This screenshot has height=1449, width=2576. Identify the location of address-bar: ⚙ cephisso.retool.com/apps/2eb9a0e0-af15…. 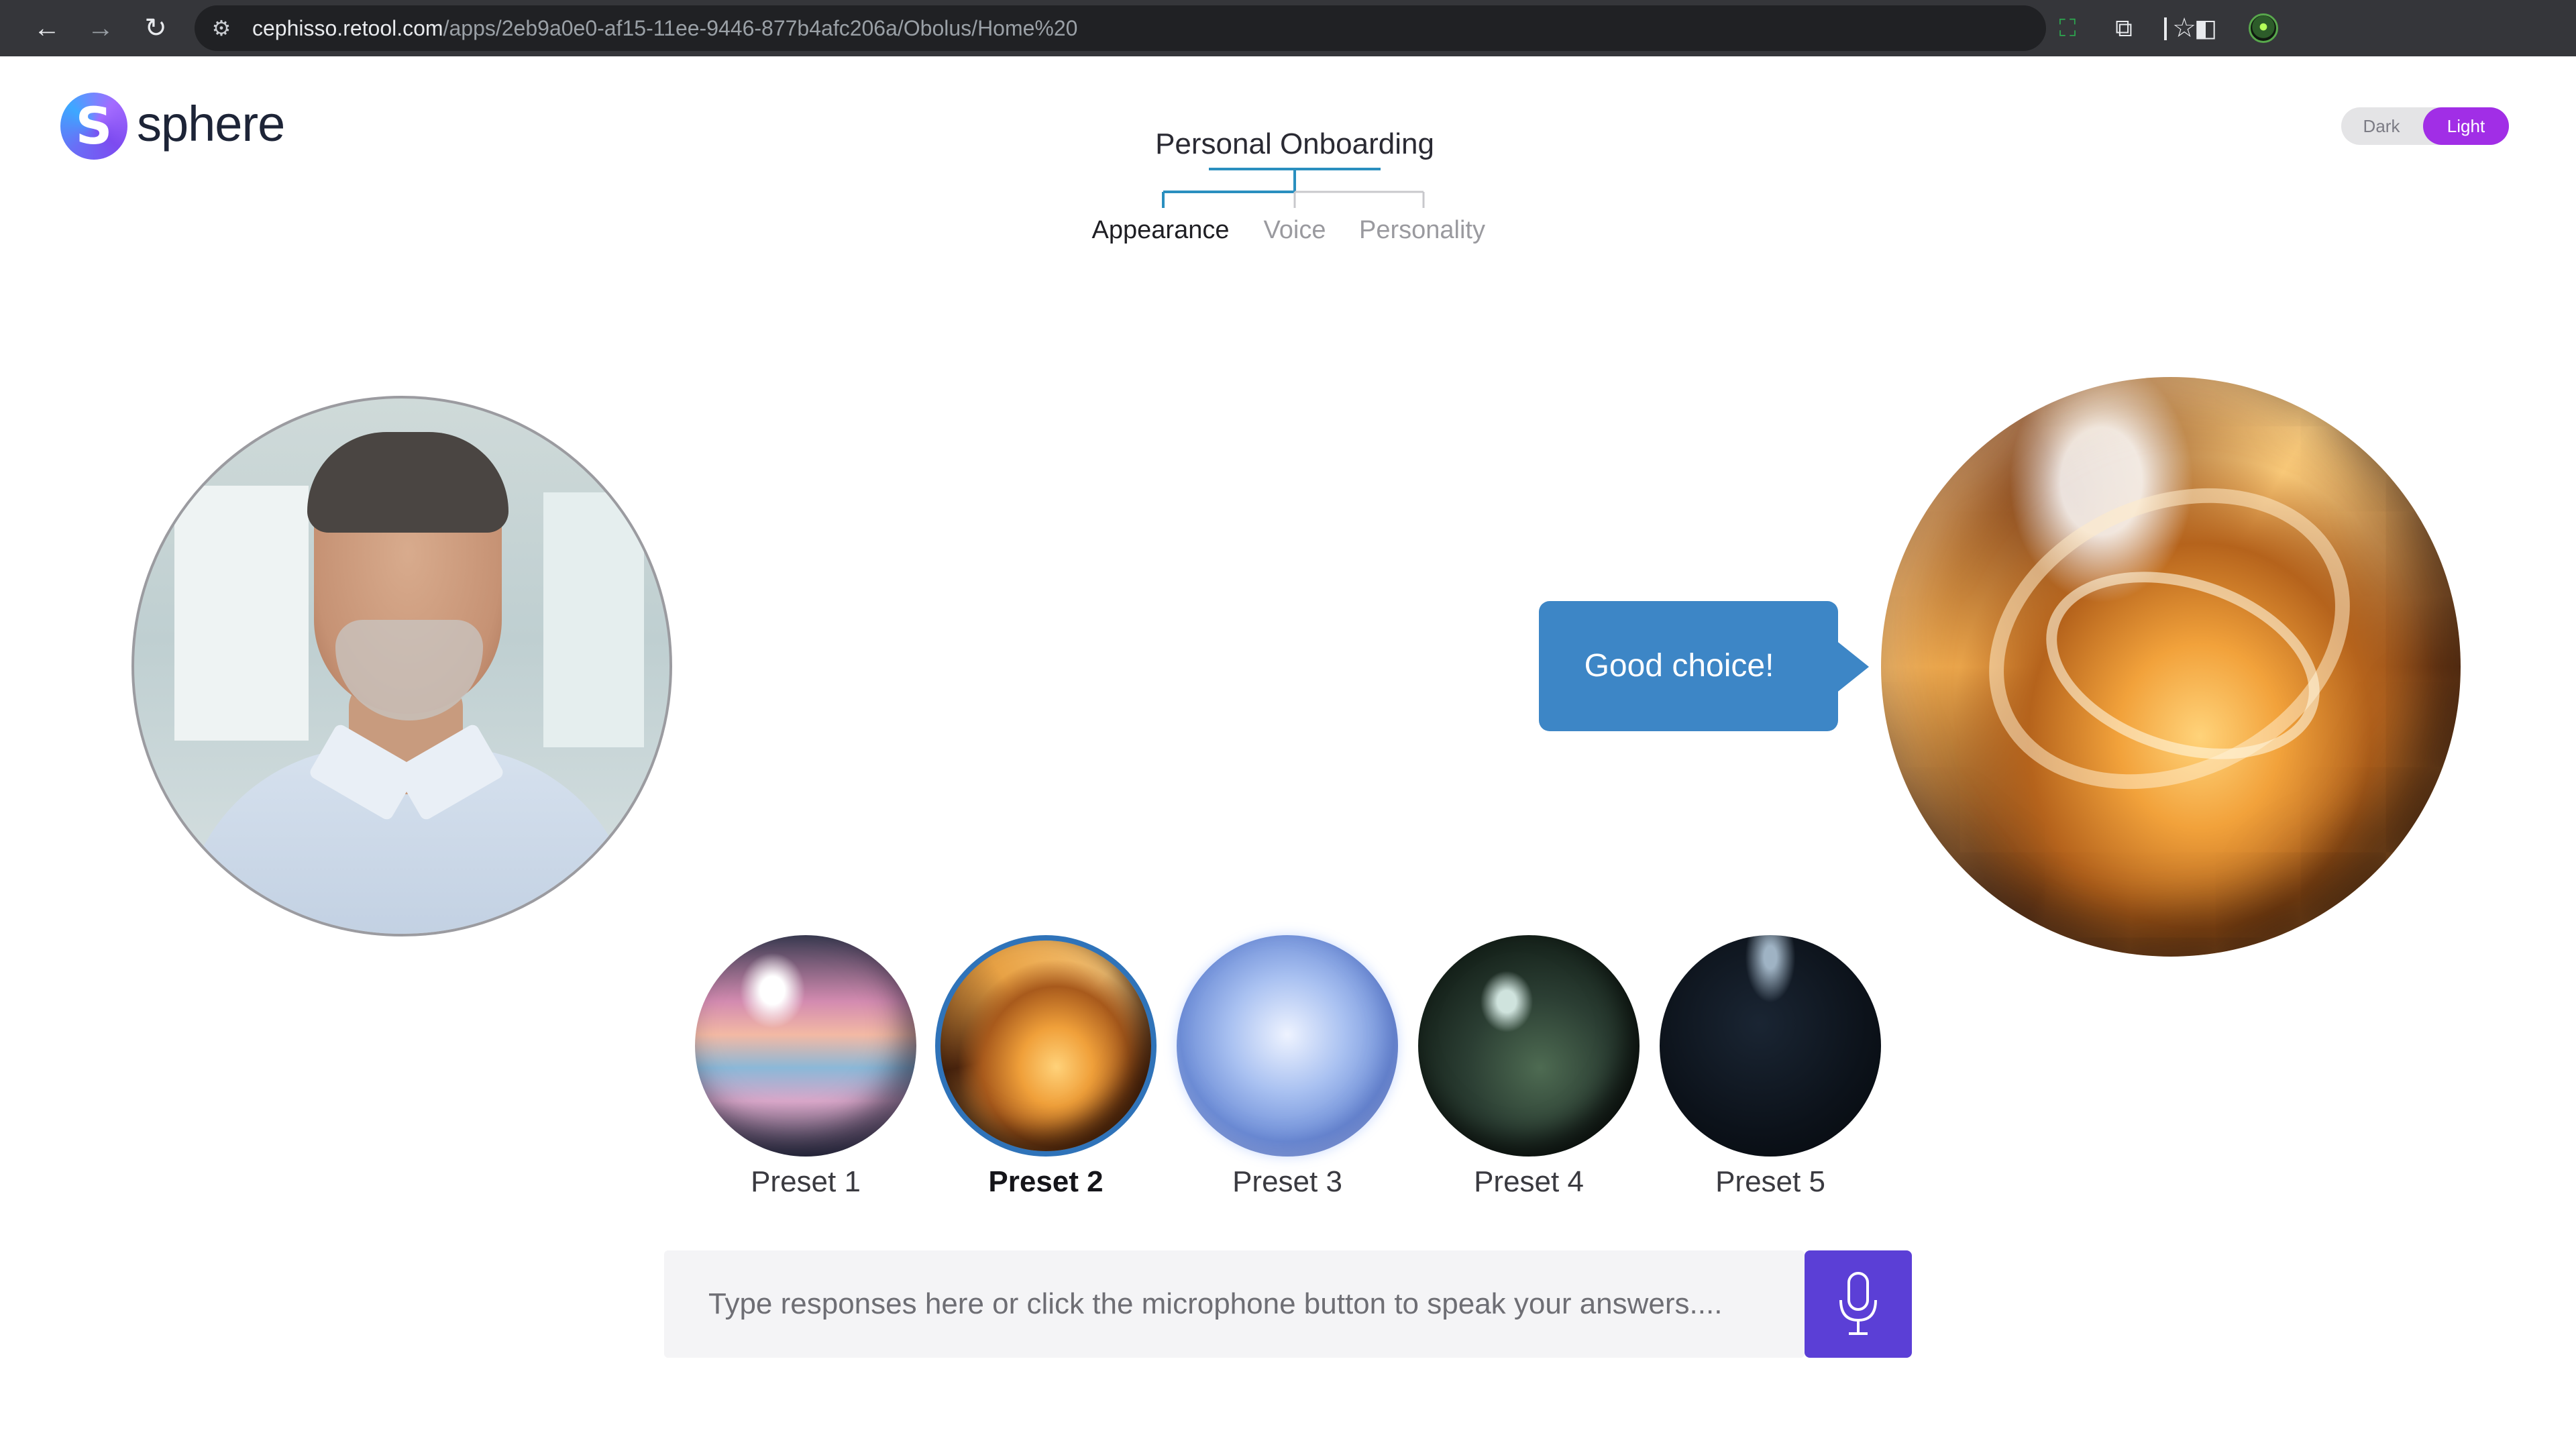
(1195, 28).